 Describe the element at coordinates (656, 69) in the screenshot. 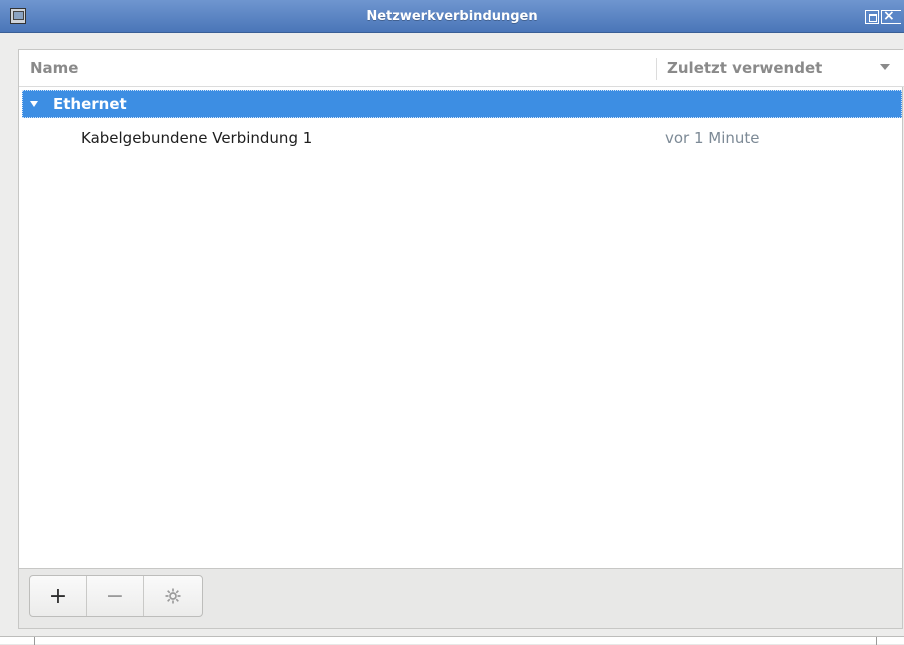

I see `column-separator` at that location.